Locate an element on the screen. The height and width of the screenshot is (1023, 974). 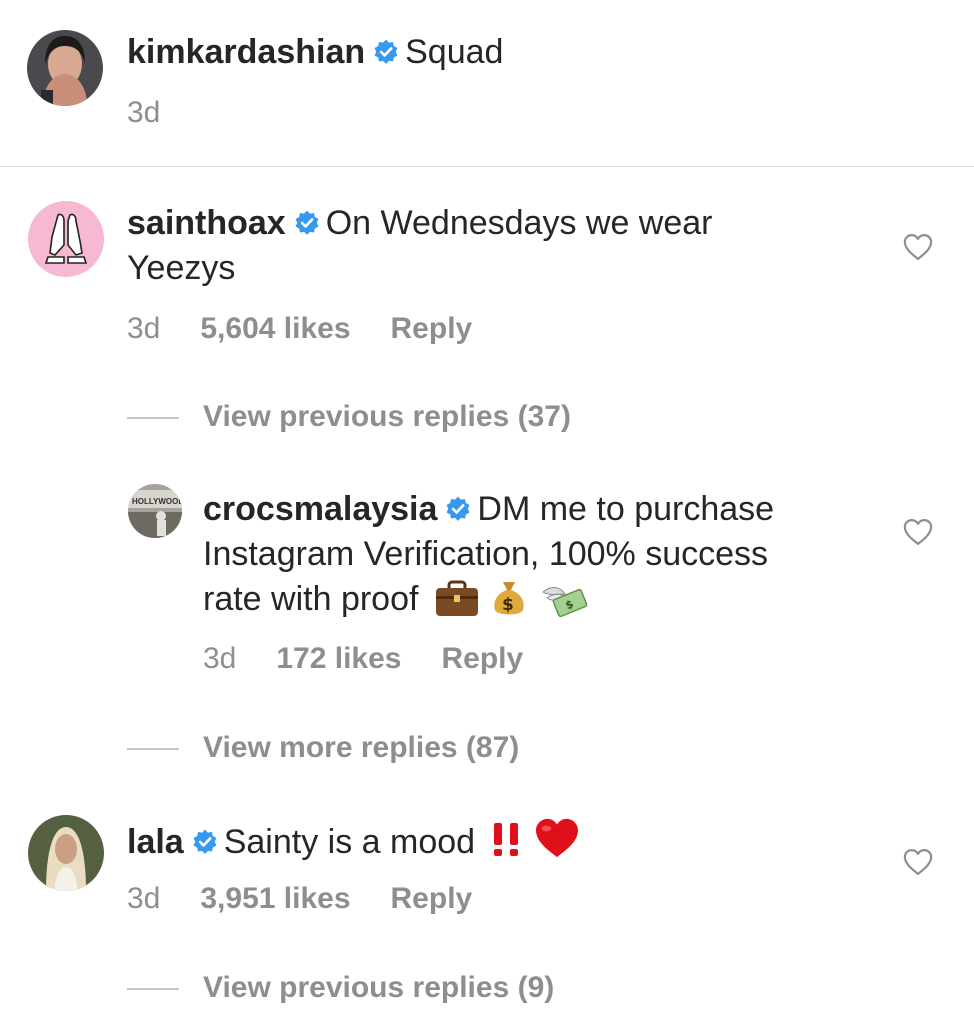
username-sainthoax: sainthoax is located at coordinates (206, 223).